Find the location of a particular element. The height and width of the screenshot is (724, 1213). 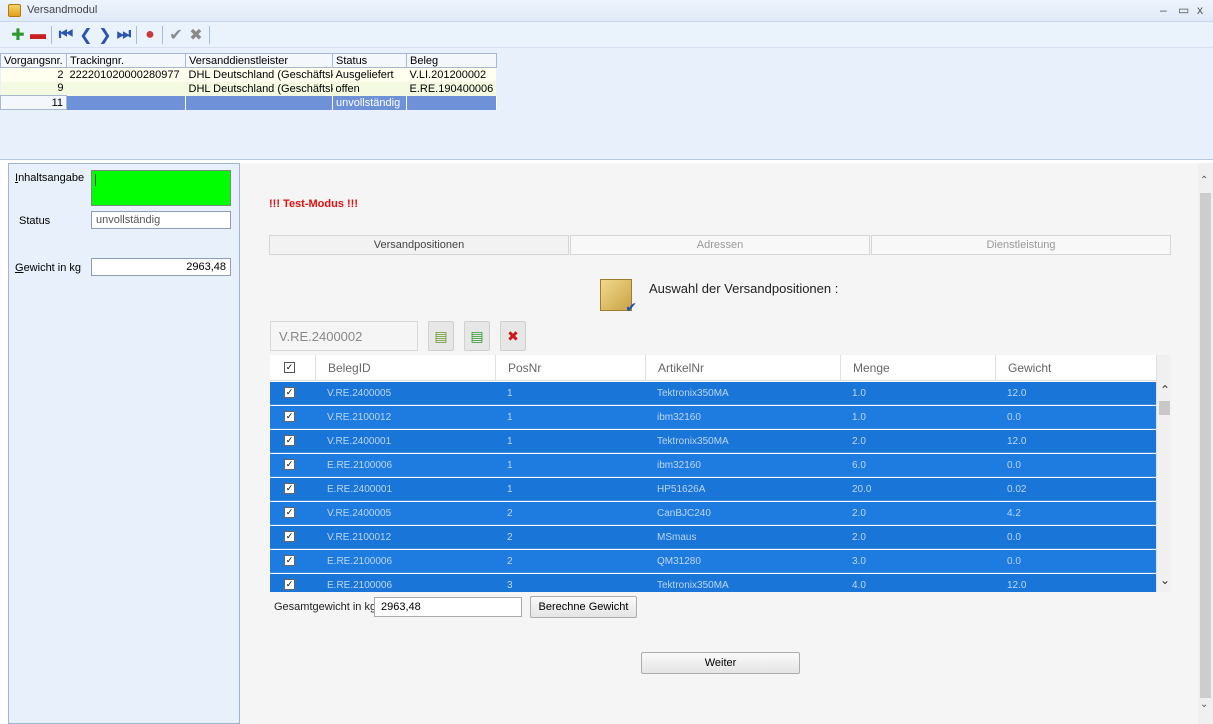

window-title: Versandmodul is located at coordinates (62, 10).